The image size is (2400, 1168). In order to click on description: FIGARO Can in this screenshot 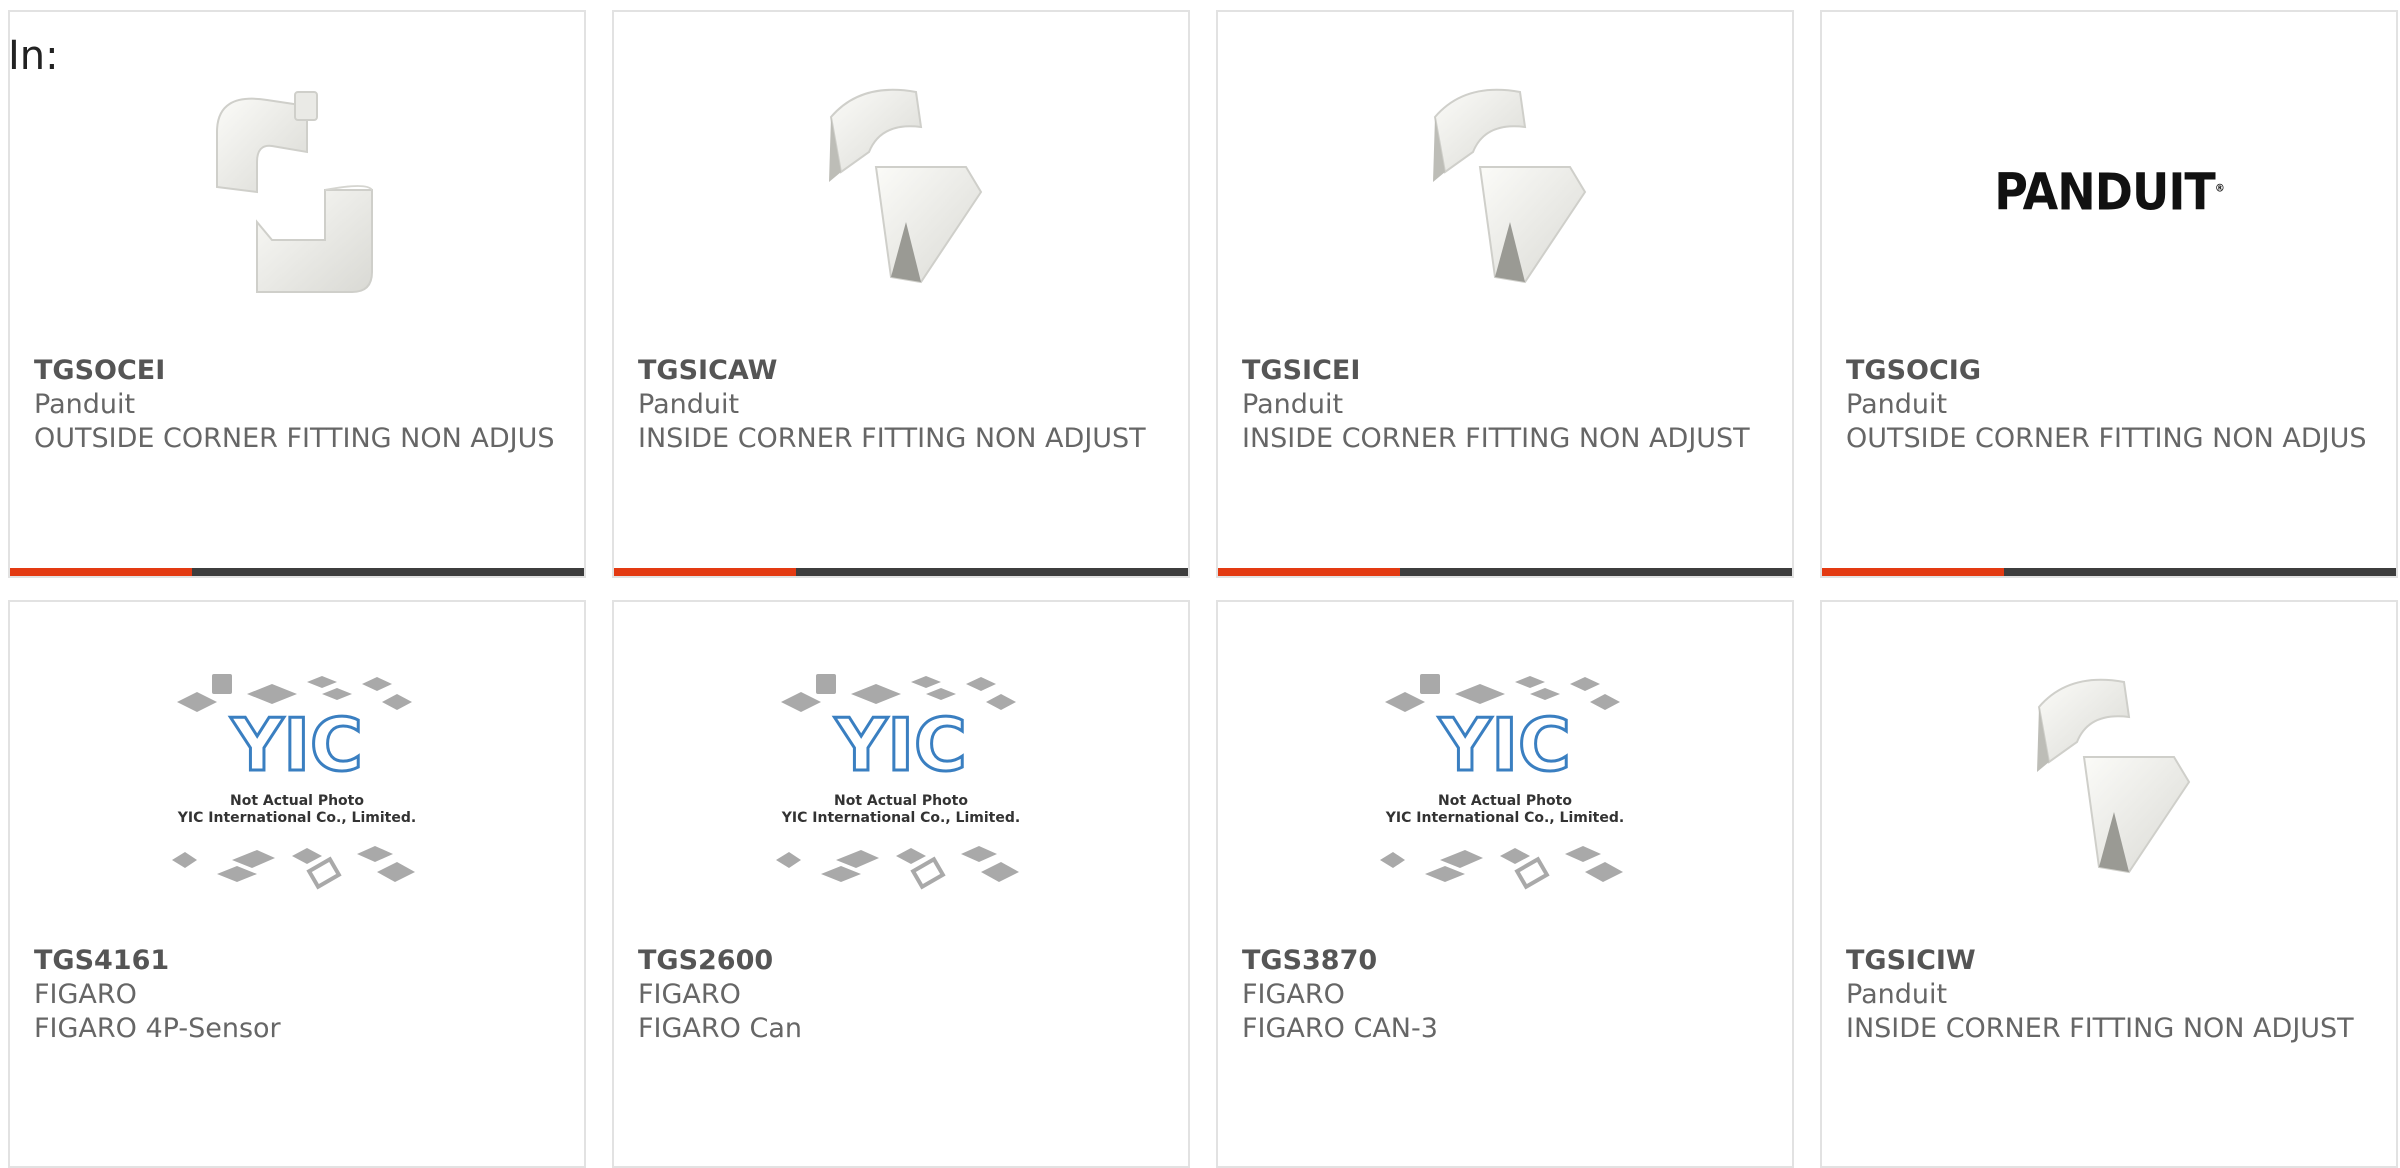, I will do `click(720, 1028)`.